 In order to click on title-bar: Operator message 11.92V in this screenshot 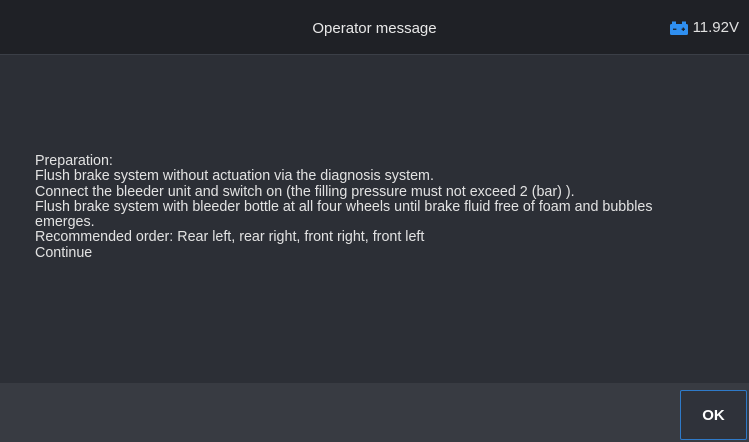, I will do `click(374, 27)`.